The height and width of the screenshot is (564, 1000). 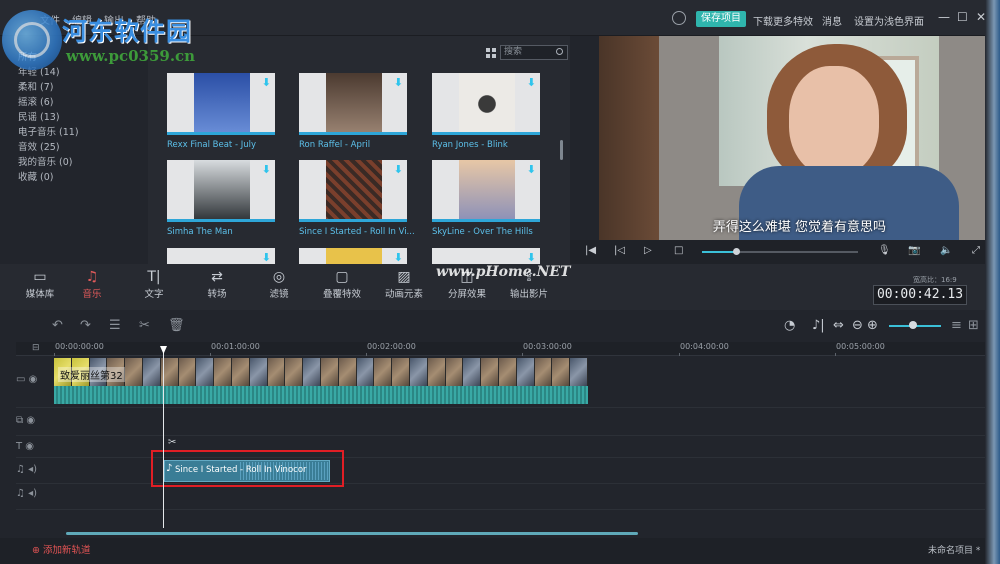 I want to click on aspect-ratio-label: 宽高比：16:9, so click(x=935, y=280).